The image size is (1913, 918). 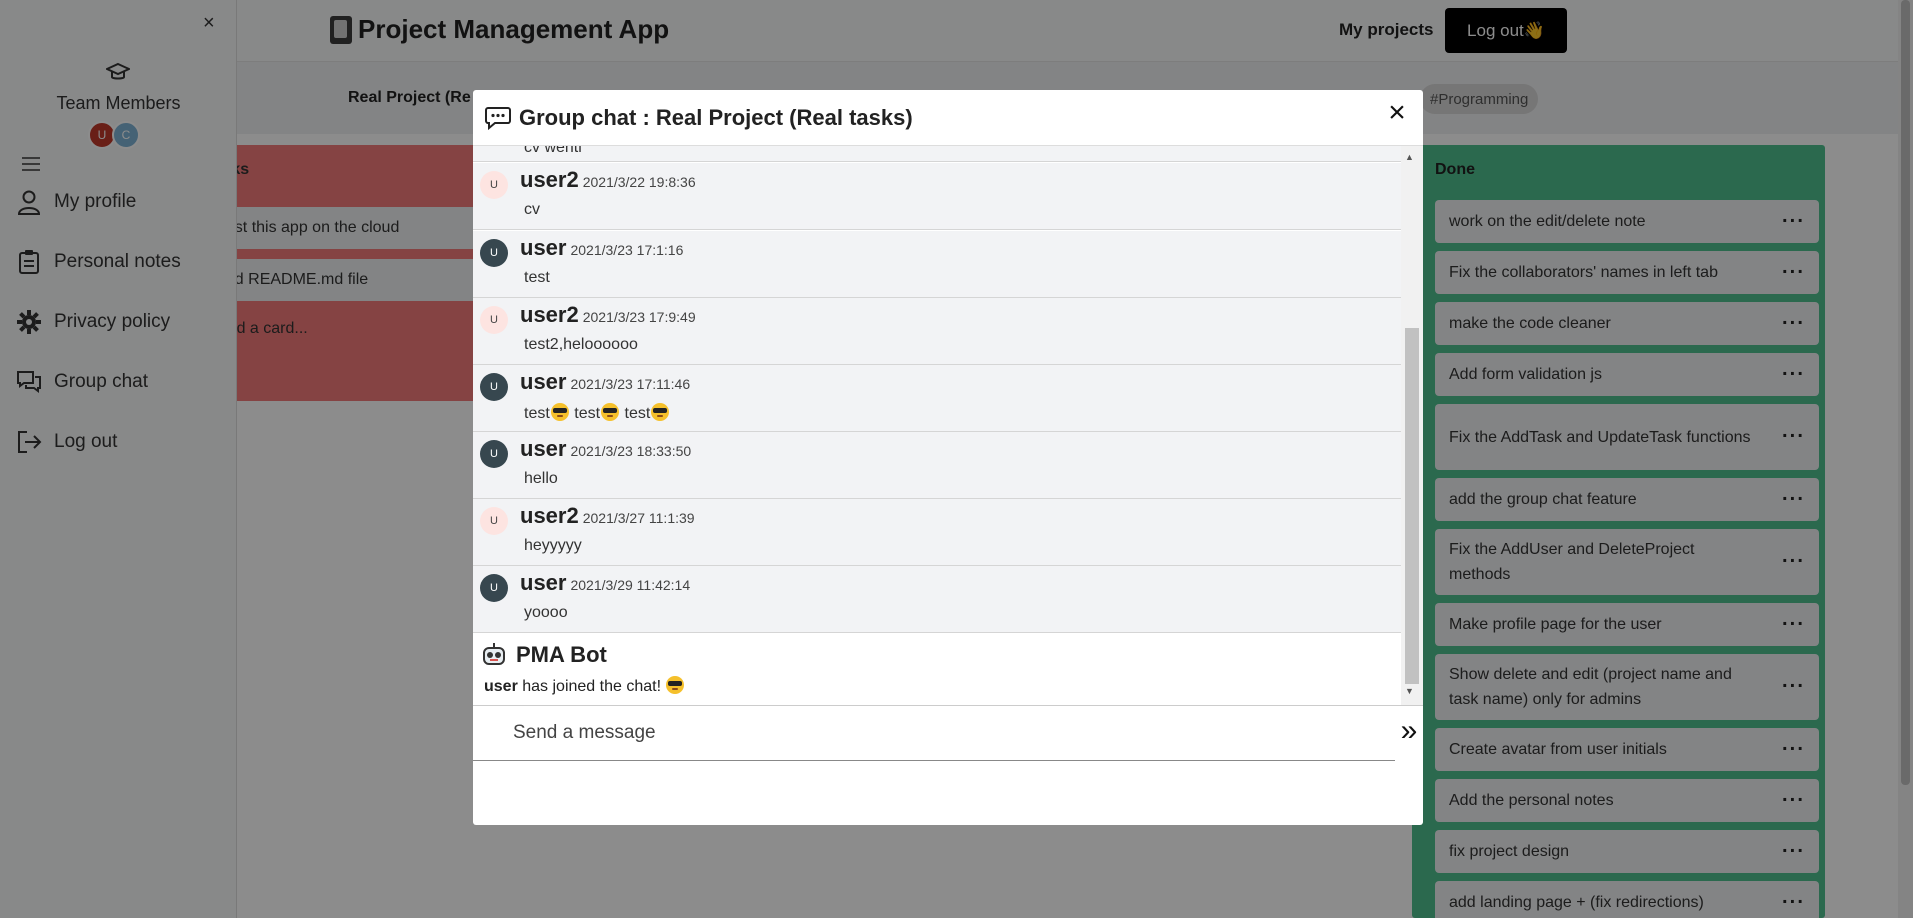 What do you see at coordinates (1409, 691) in the screenshot?
I see `scroll-down-arrow-icon: ▼` at bounding box center [1409, 691].